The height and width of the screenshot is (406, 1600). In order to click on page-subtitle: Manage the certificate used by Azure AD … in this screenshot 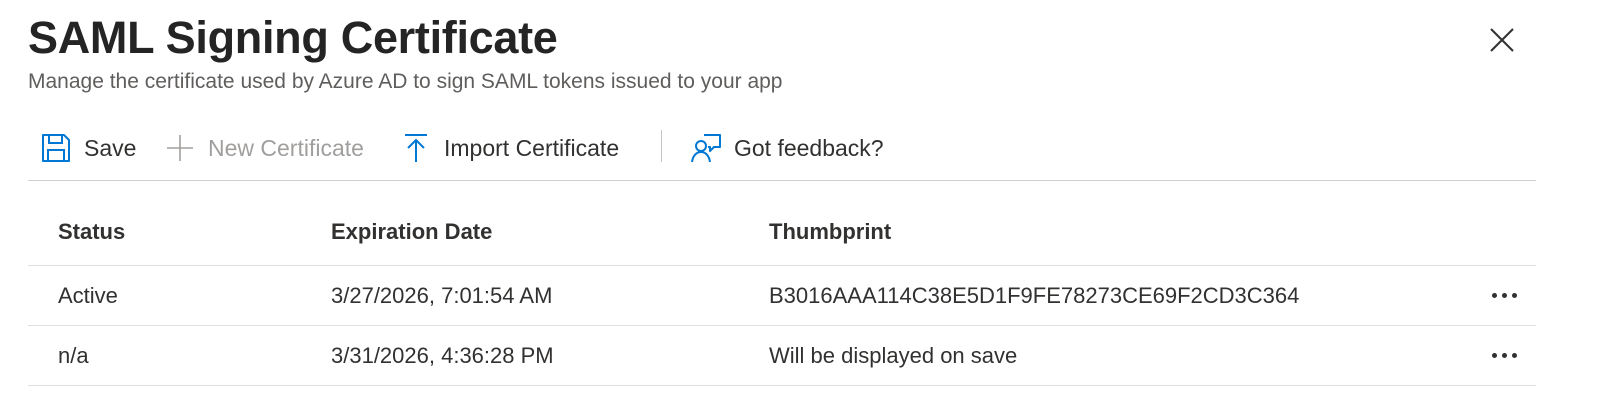, I will do `click(405, 81)`.